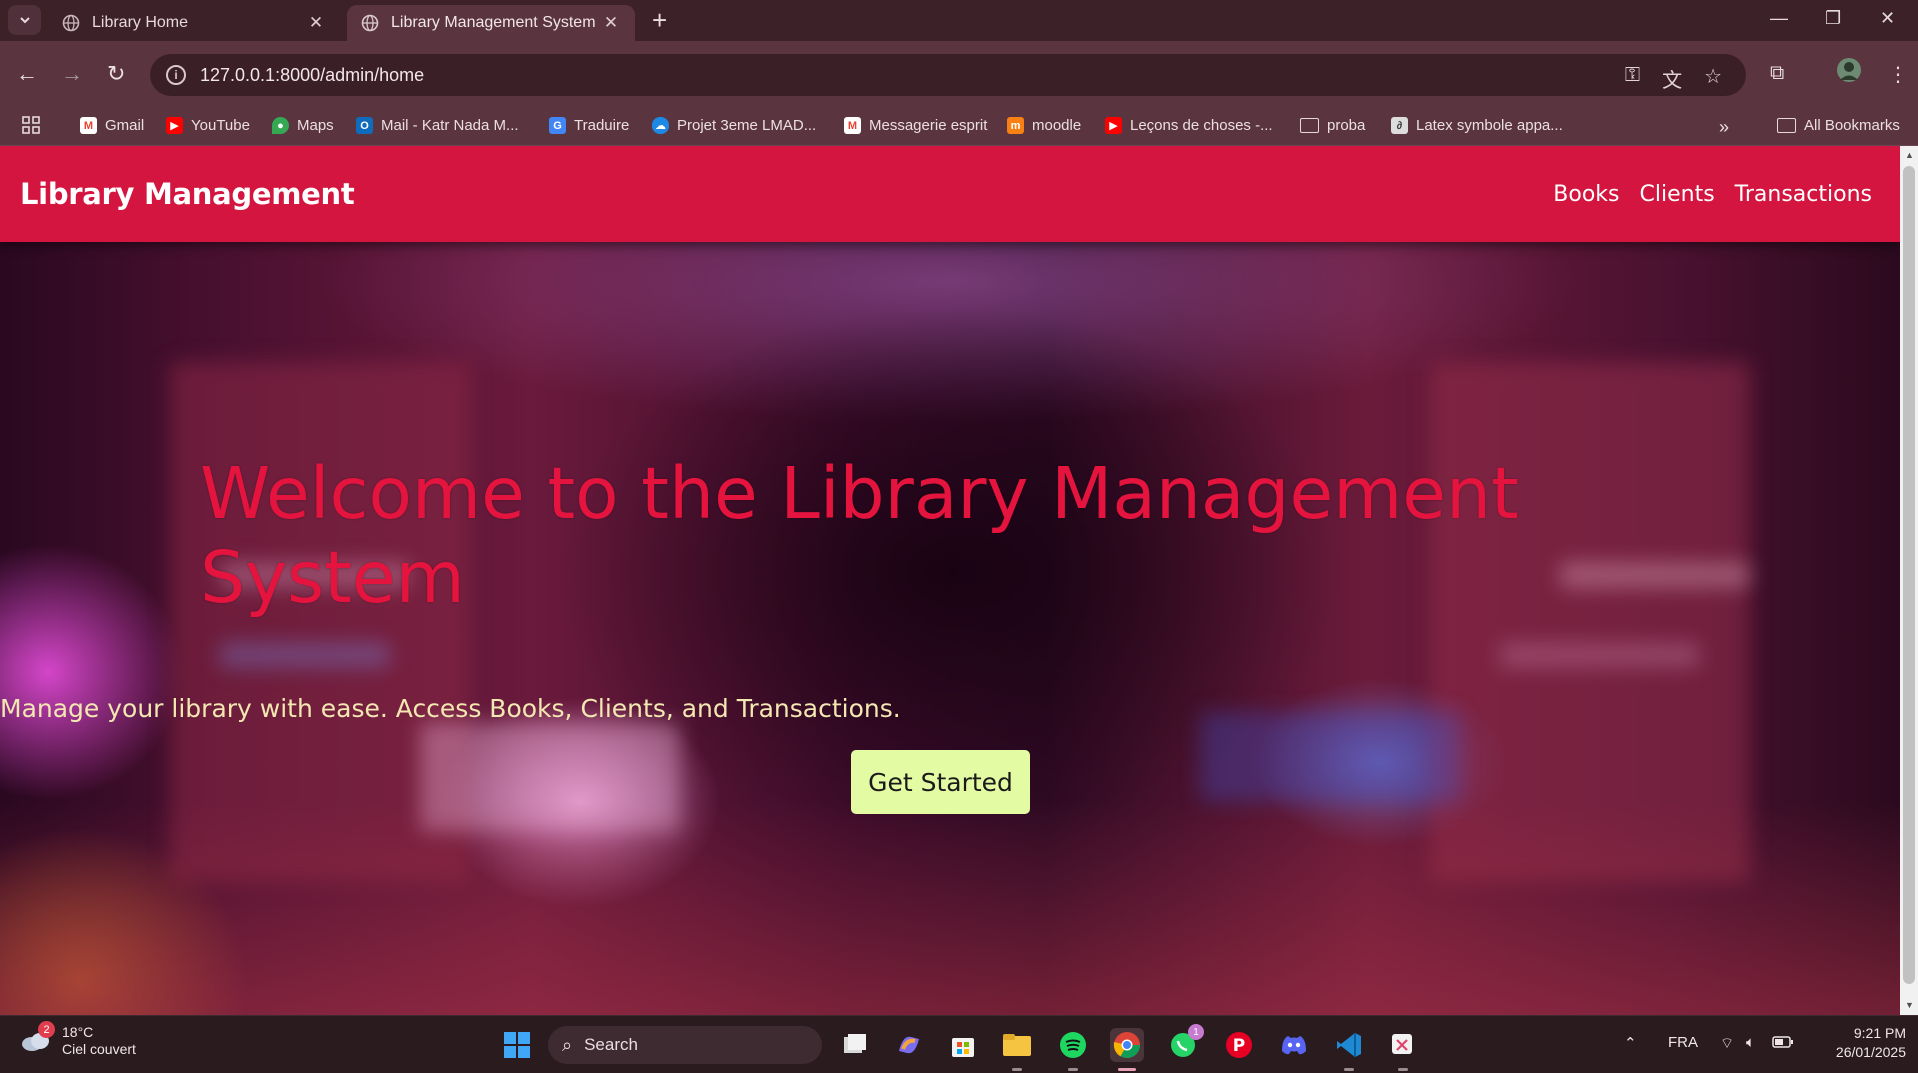 This screenshot has width=1918, height=1073. I want to click on nav-link-transactions: Transactions, so click(1803, 194).